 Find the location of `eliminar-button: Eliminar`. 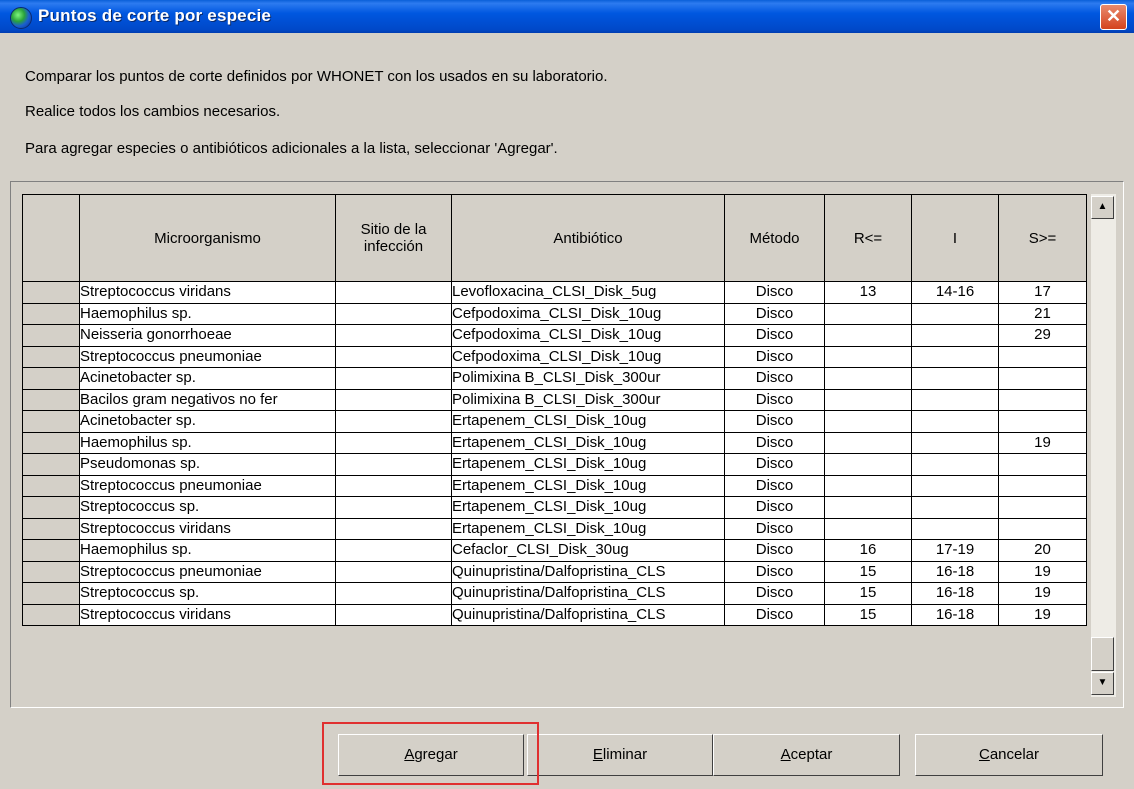

eliminar-button: Eliminar is located at coordinates (620, 755).